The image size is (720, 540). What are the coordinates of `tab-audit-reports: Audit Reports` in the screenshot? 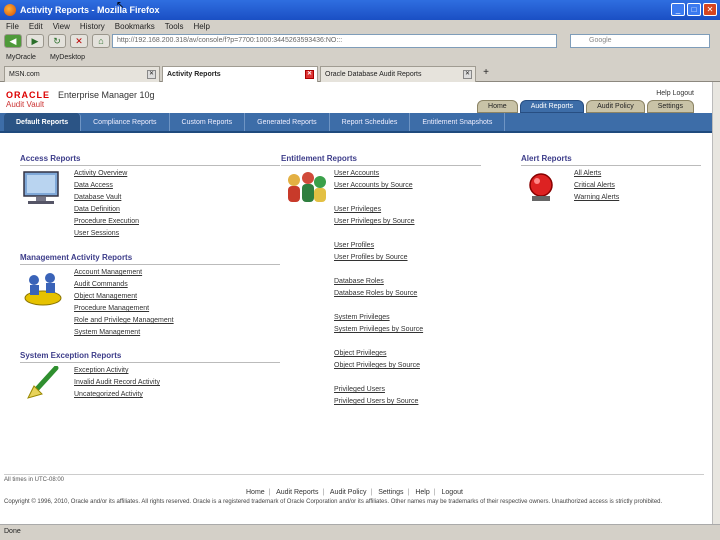 It's located at (552, 106).